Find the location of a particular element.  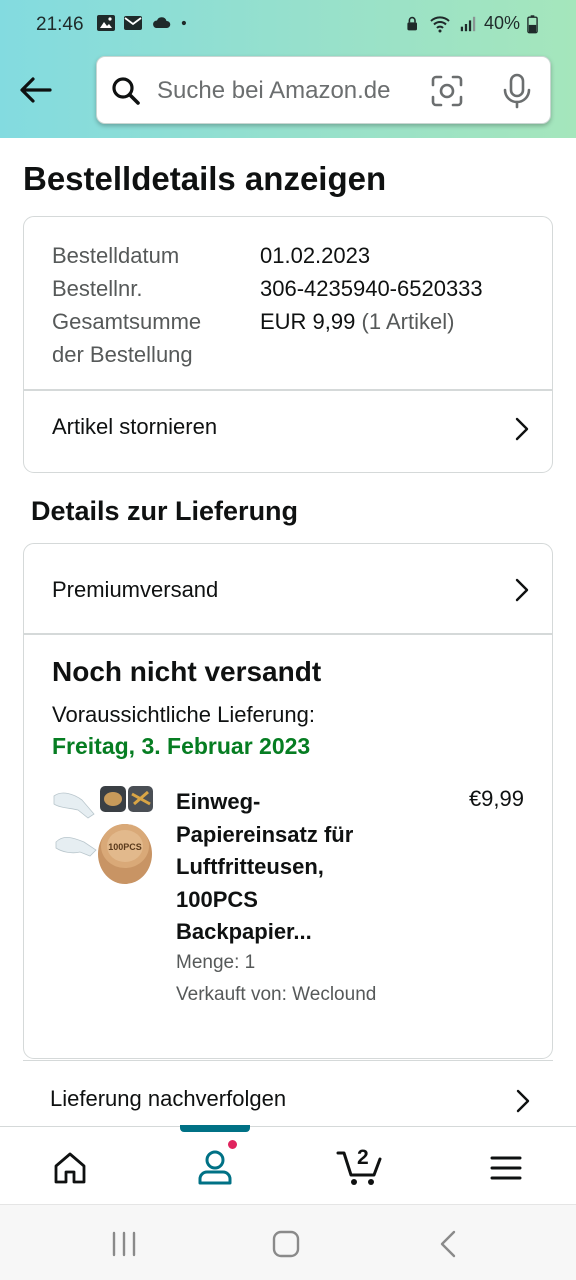

battery-percent: 40% is located at coordinates (501, 23).